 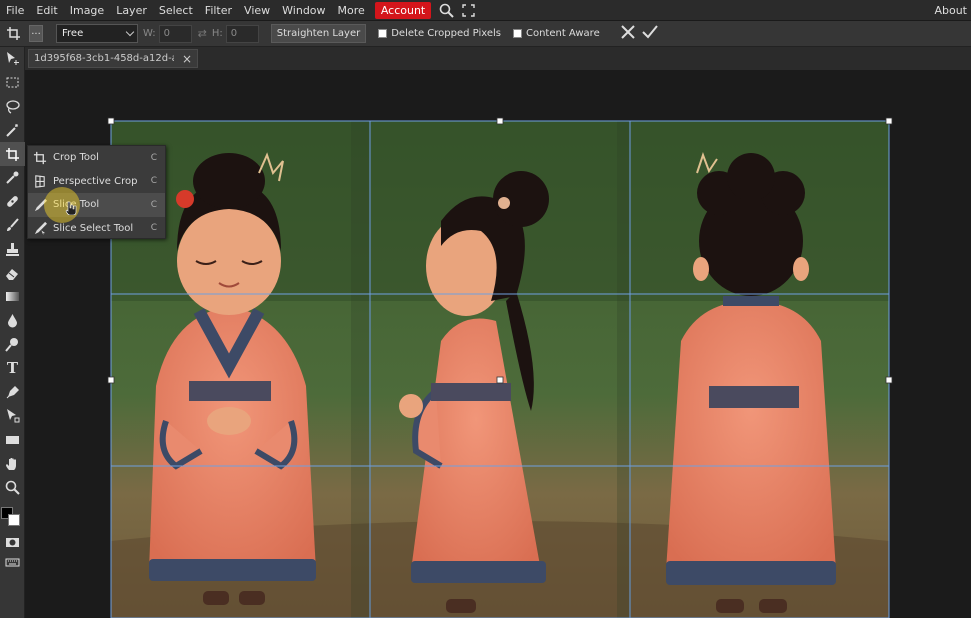 I want to click on menu-filter: Filter, so click(x=218, y=10).